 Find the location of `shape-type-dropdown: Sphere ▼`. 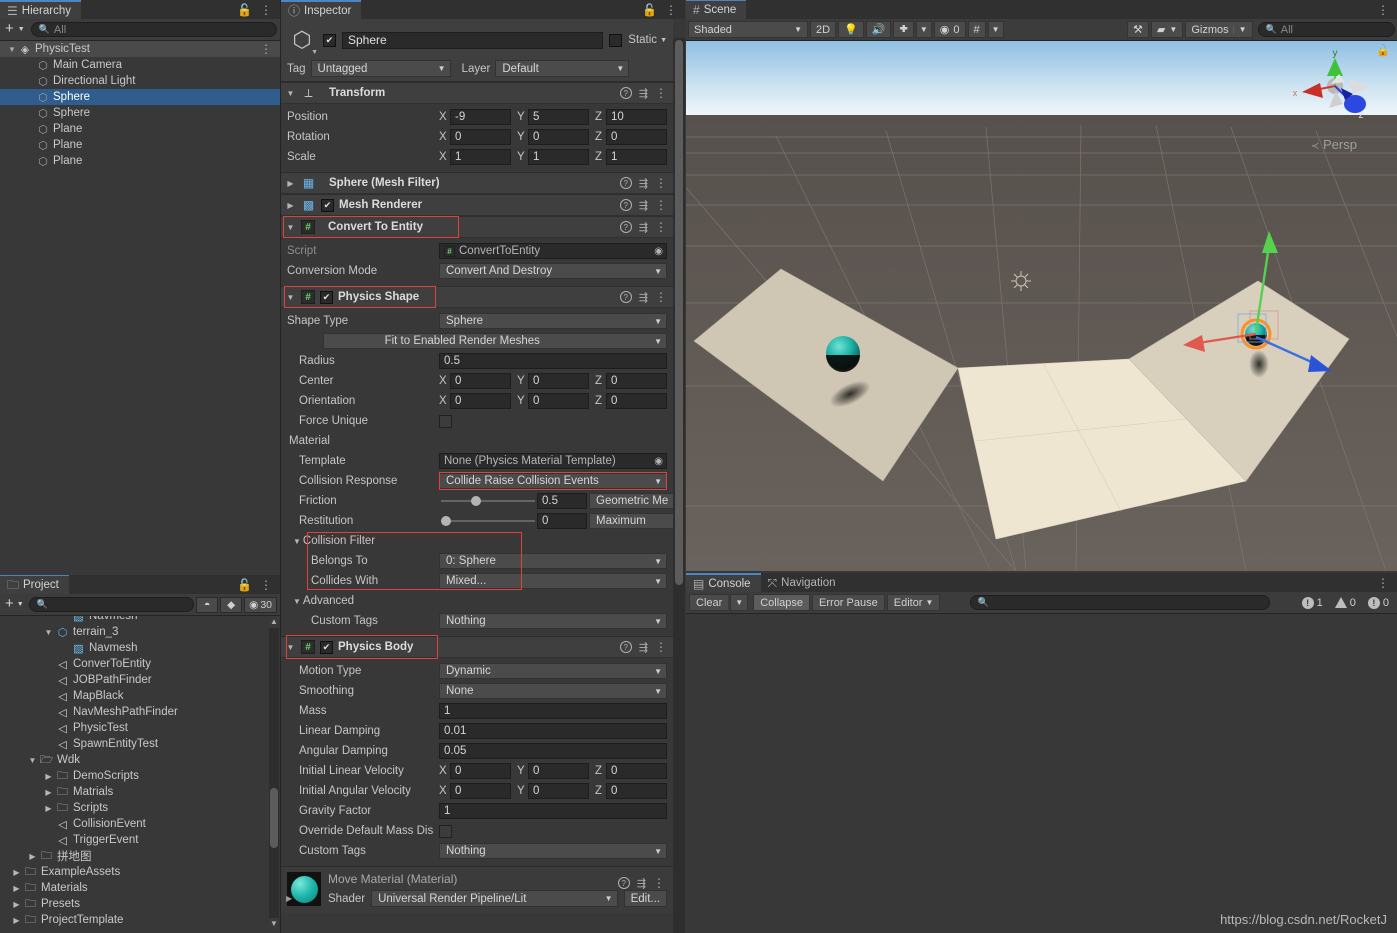

shape-type-dropdown: Sphere ▼ is located at coordinates (553, 321).